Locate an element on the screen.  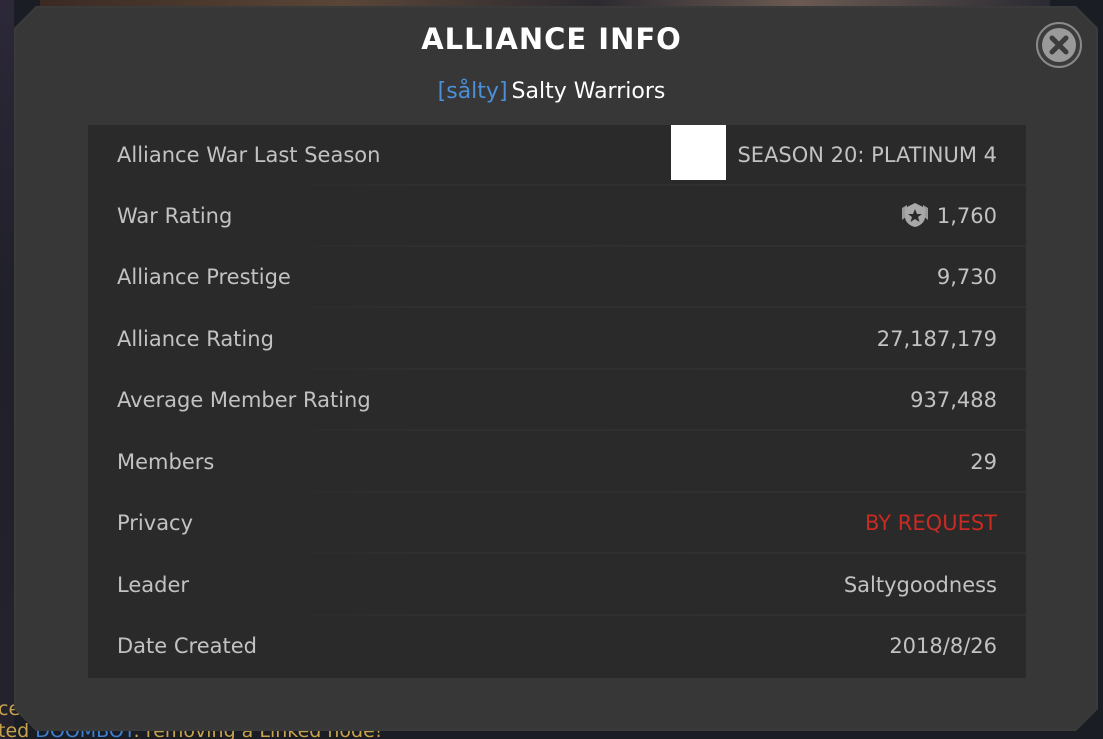
background-left-edge is located at coordinates (7, 369).